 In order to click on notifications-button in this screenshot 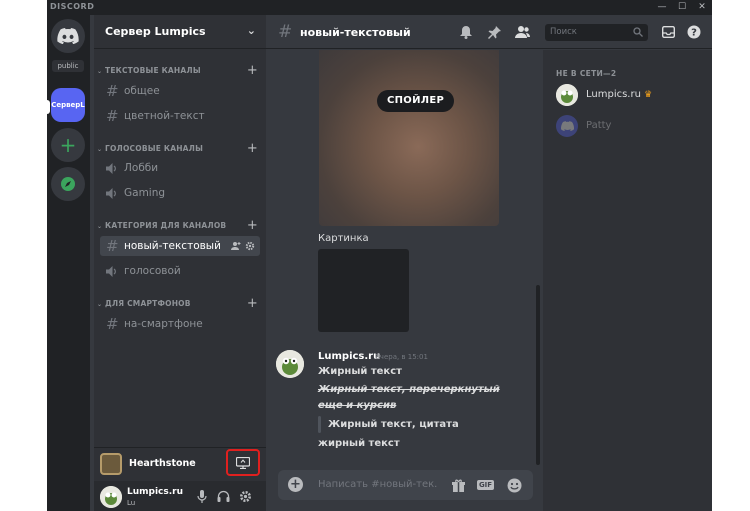, I will do `click(466, 32)`.